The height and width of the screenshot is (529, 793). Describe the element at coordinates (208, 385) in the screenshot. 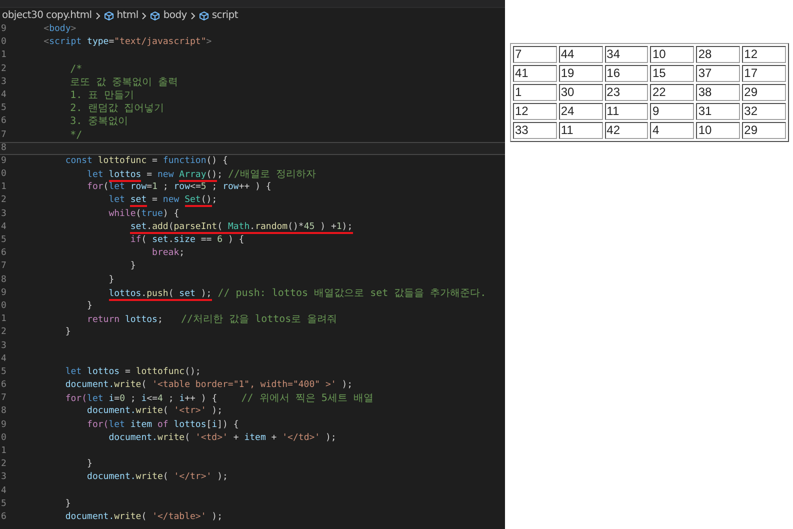

I see `code-line: document.write( '<table border="1", width="400" >' );` at that location.